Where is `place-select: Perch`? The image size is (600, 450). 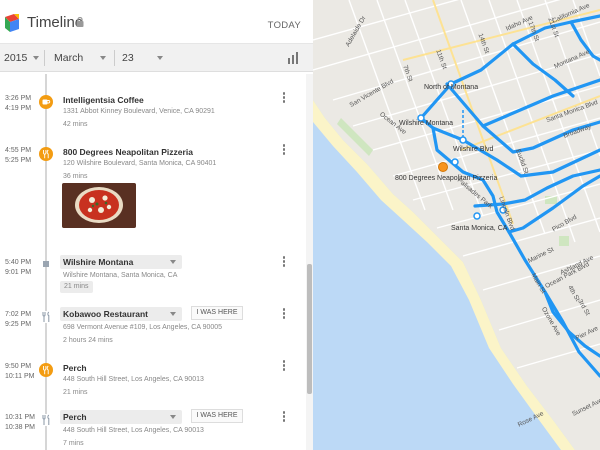
place-select: Perch is located at coordinates (121, 417).